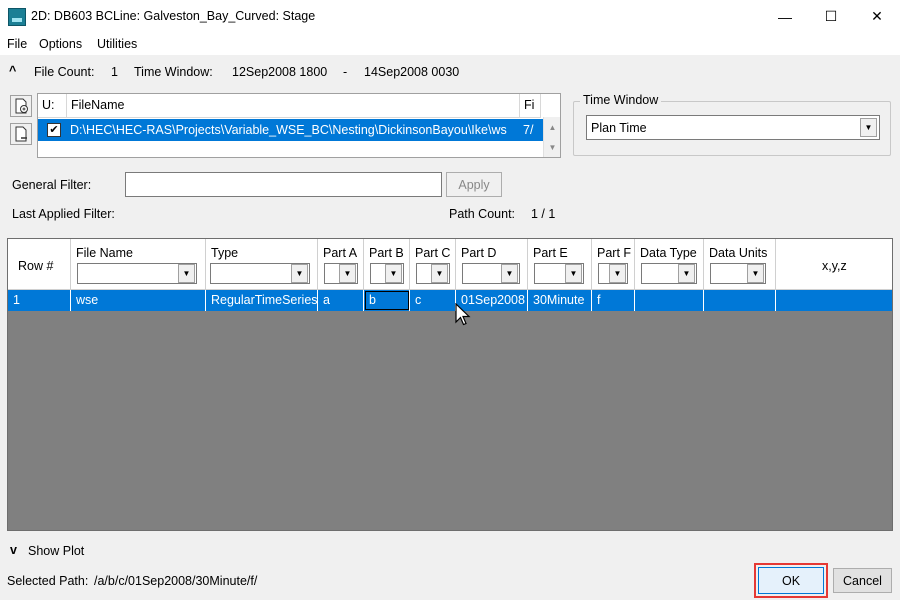  What do you see at coordinates (260, 273) in the screenshot?
I see `type-filter-dropdown: ▼` at bounding box center [260, 273].